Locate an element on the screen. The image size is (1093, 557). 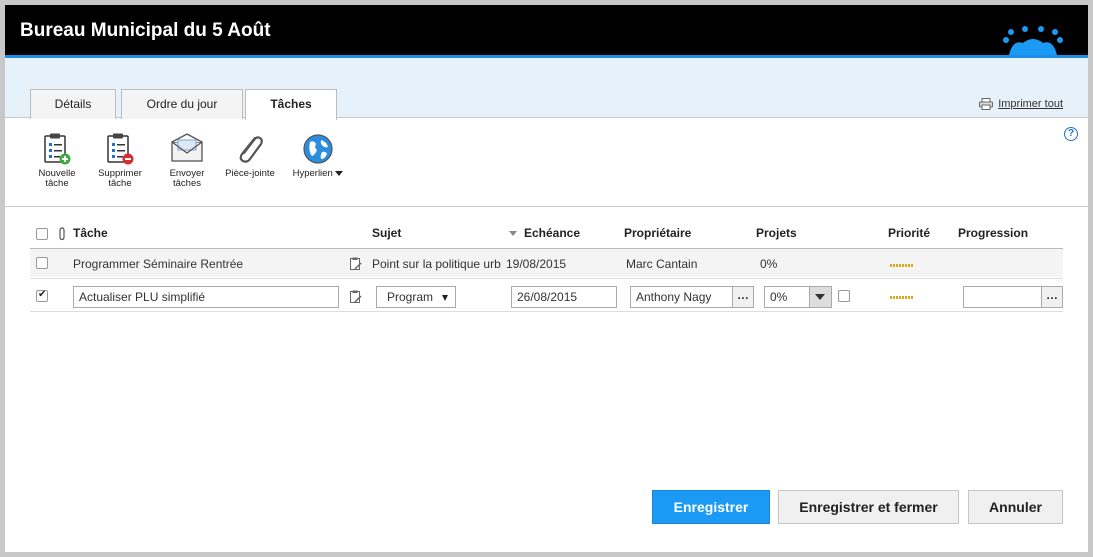
send-tasks-label-2: tâches is located at coordinates (187, 183).